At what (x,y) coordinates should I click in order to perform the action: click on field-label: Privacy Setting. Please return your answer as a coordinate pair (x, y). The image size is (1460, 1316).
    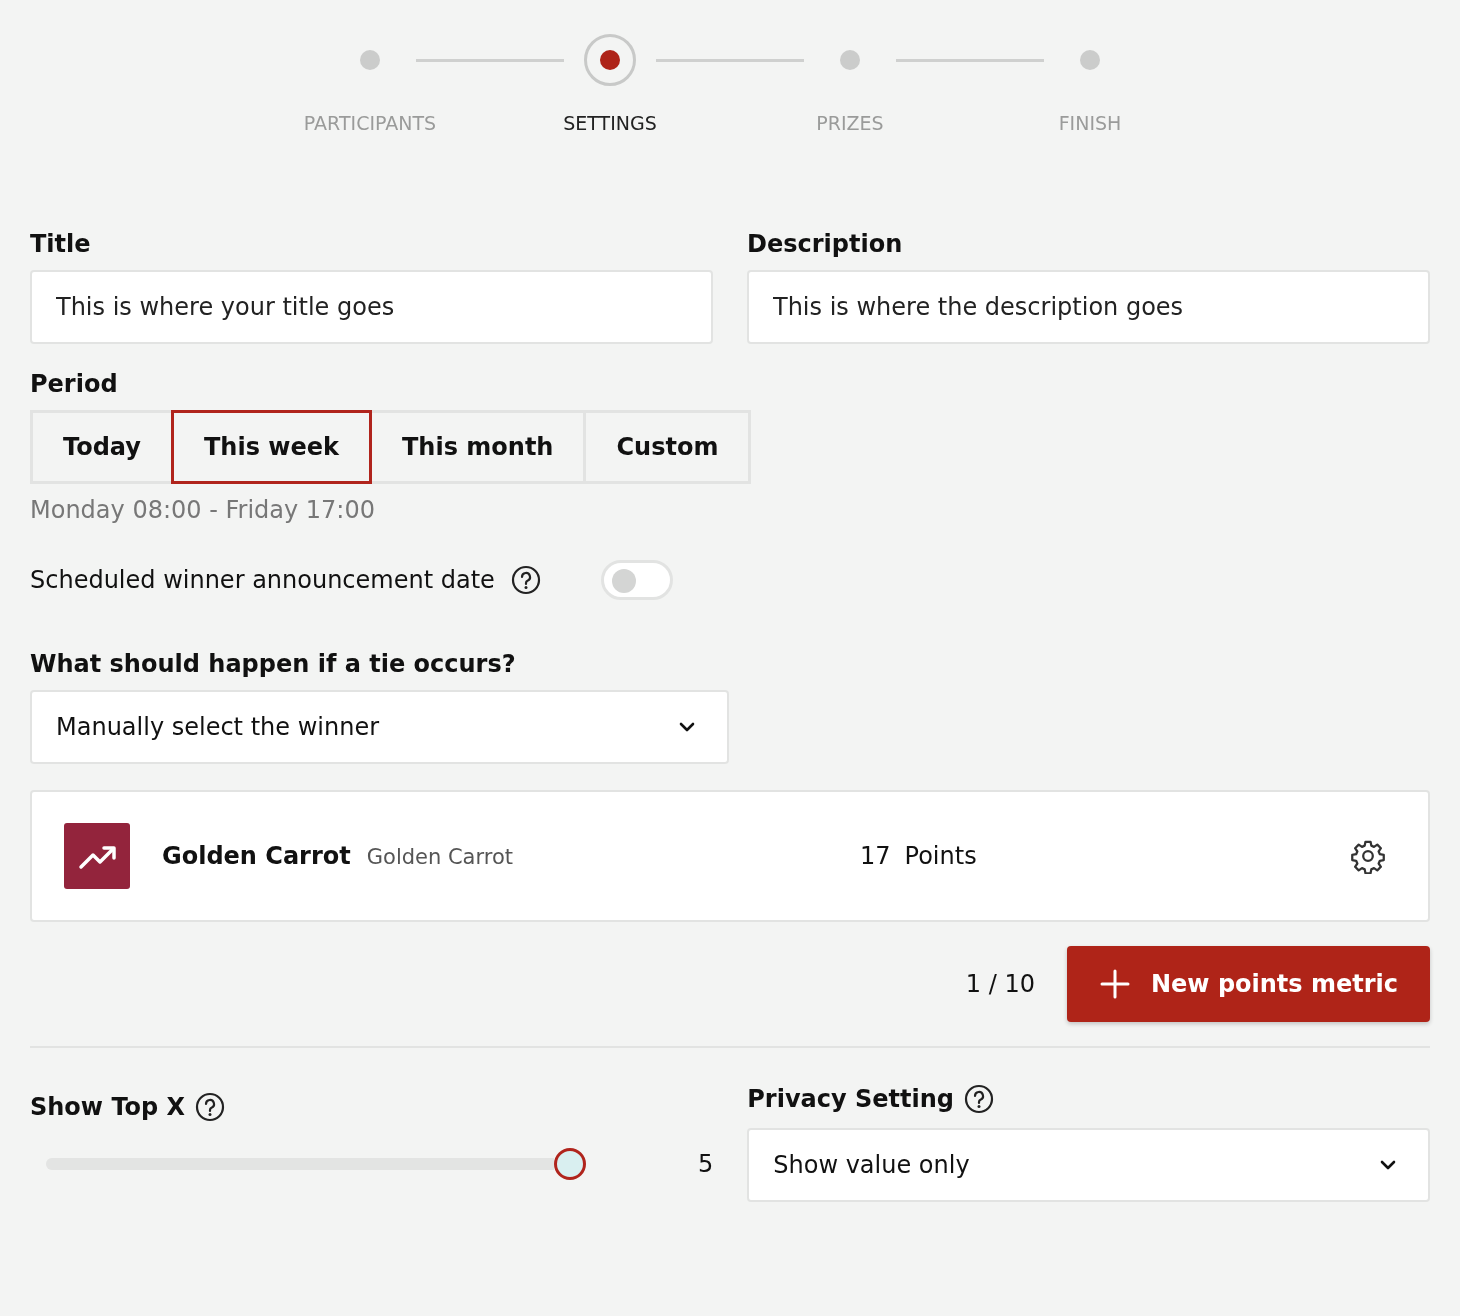
    Looking at the image, I should click on (850, 1099).